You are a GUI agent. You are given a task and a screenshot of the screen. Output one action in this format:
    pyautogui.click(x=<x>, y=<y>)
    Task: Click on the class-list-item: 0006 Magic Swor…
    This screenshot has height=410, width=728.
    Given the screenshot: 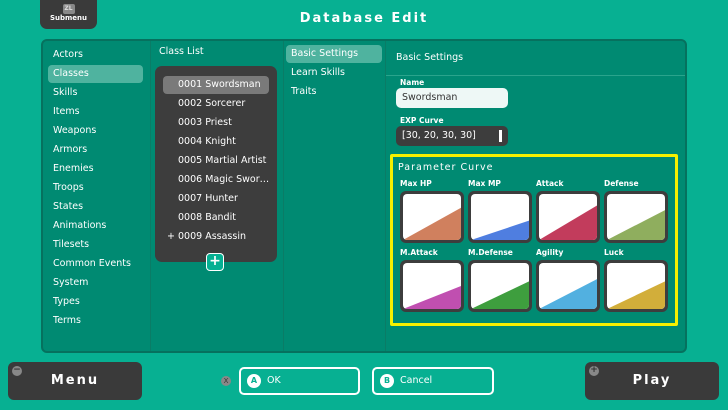 What is the action you would take?
    pyautogui.click(x=216, y=180)
    